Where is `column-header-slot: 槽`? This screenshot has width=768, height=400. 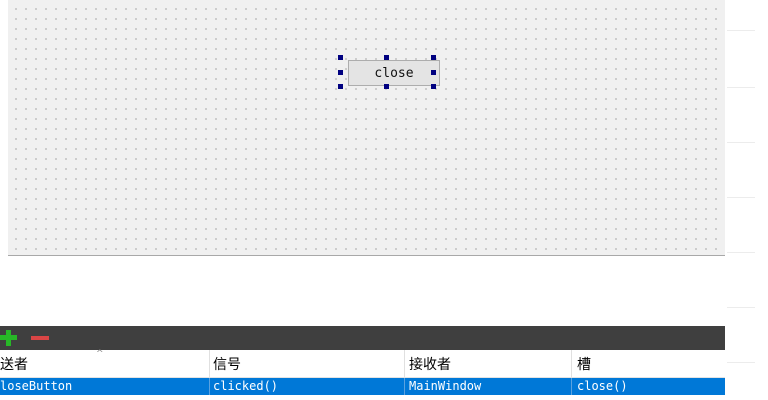 column-header-slot: 槽 is located at coordinates (651, 363).